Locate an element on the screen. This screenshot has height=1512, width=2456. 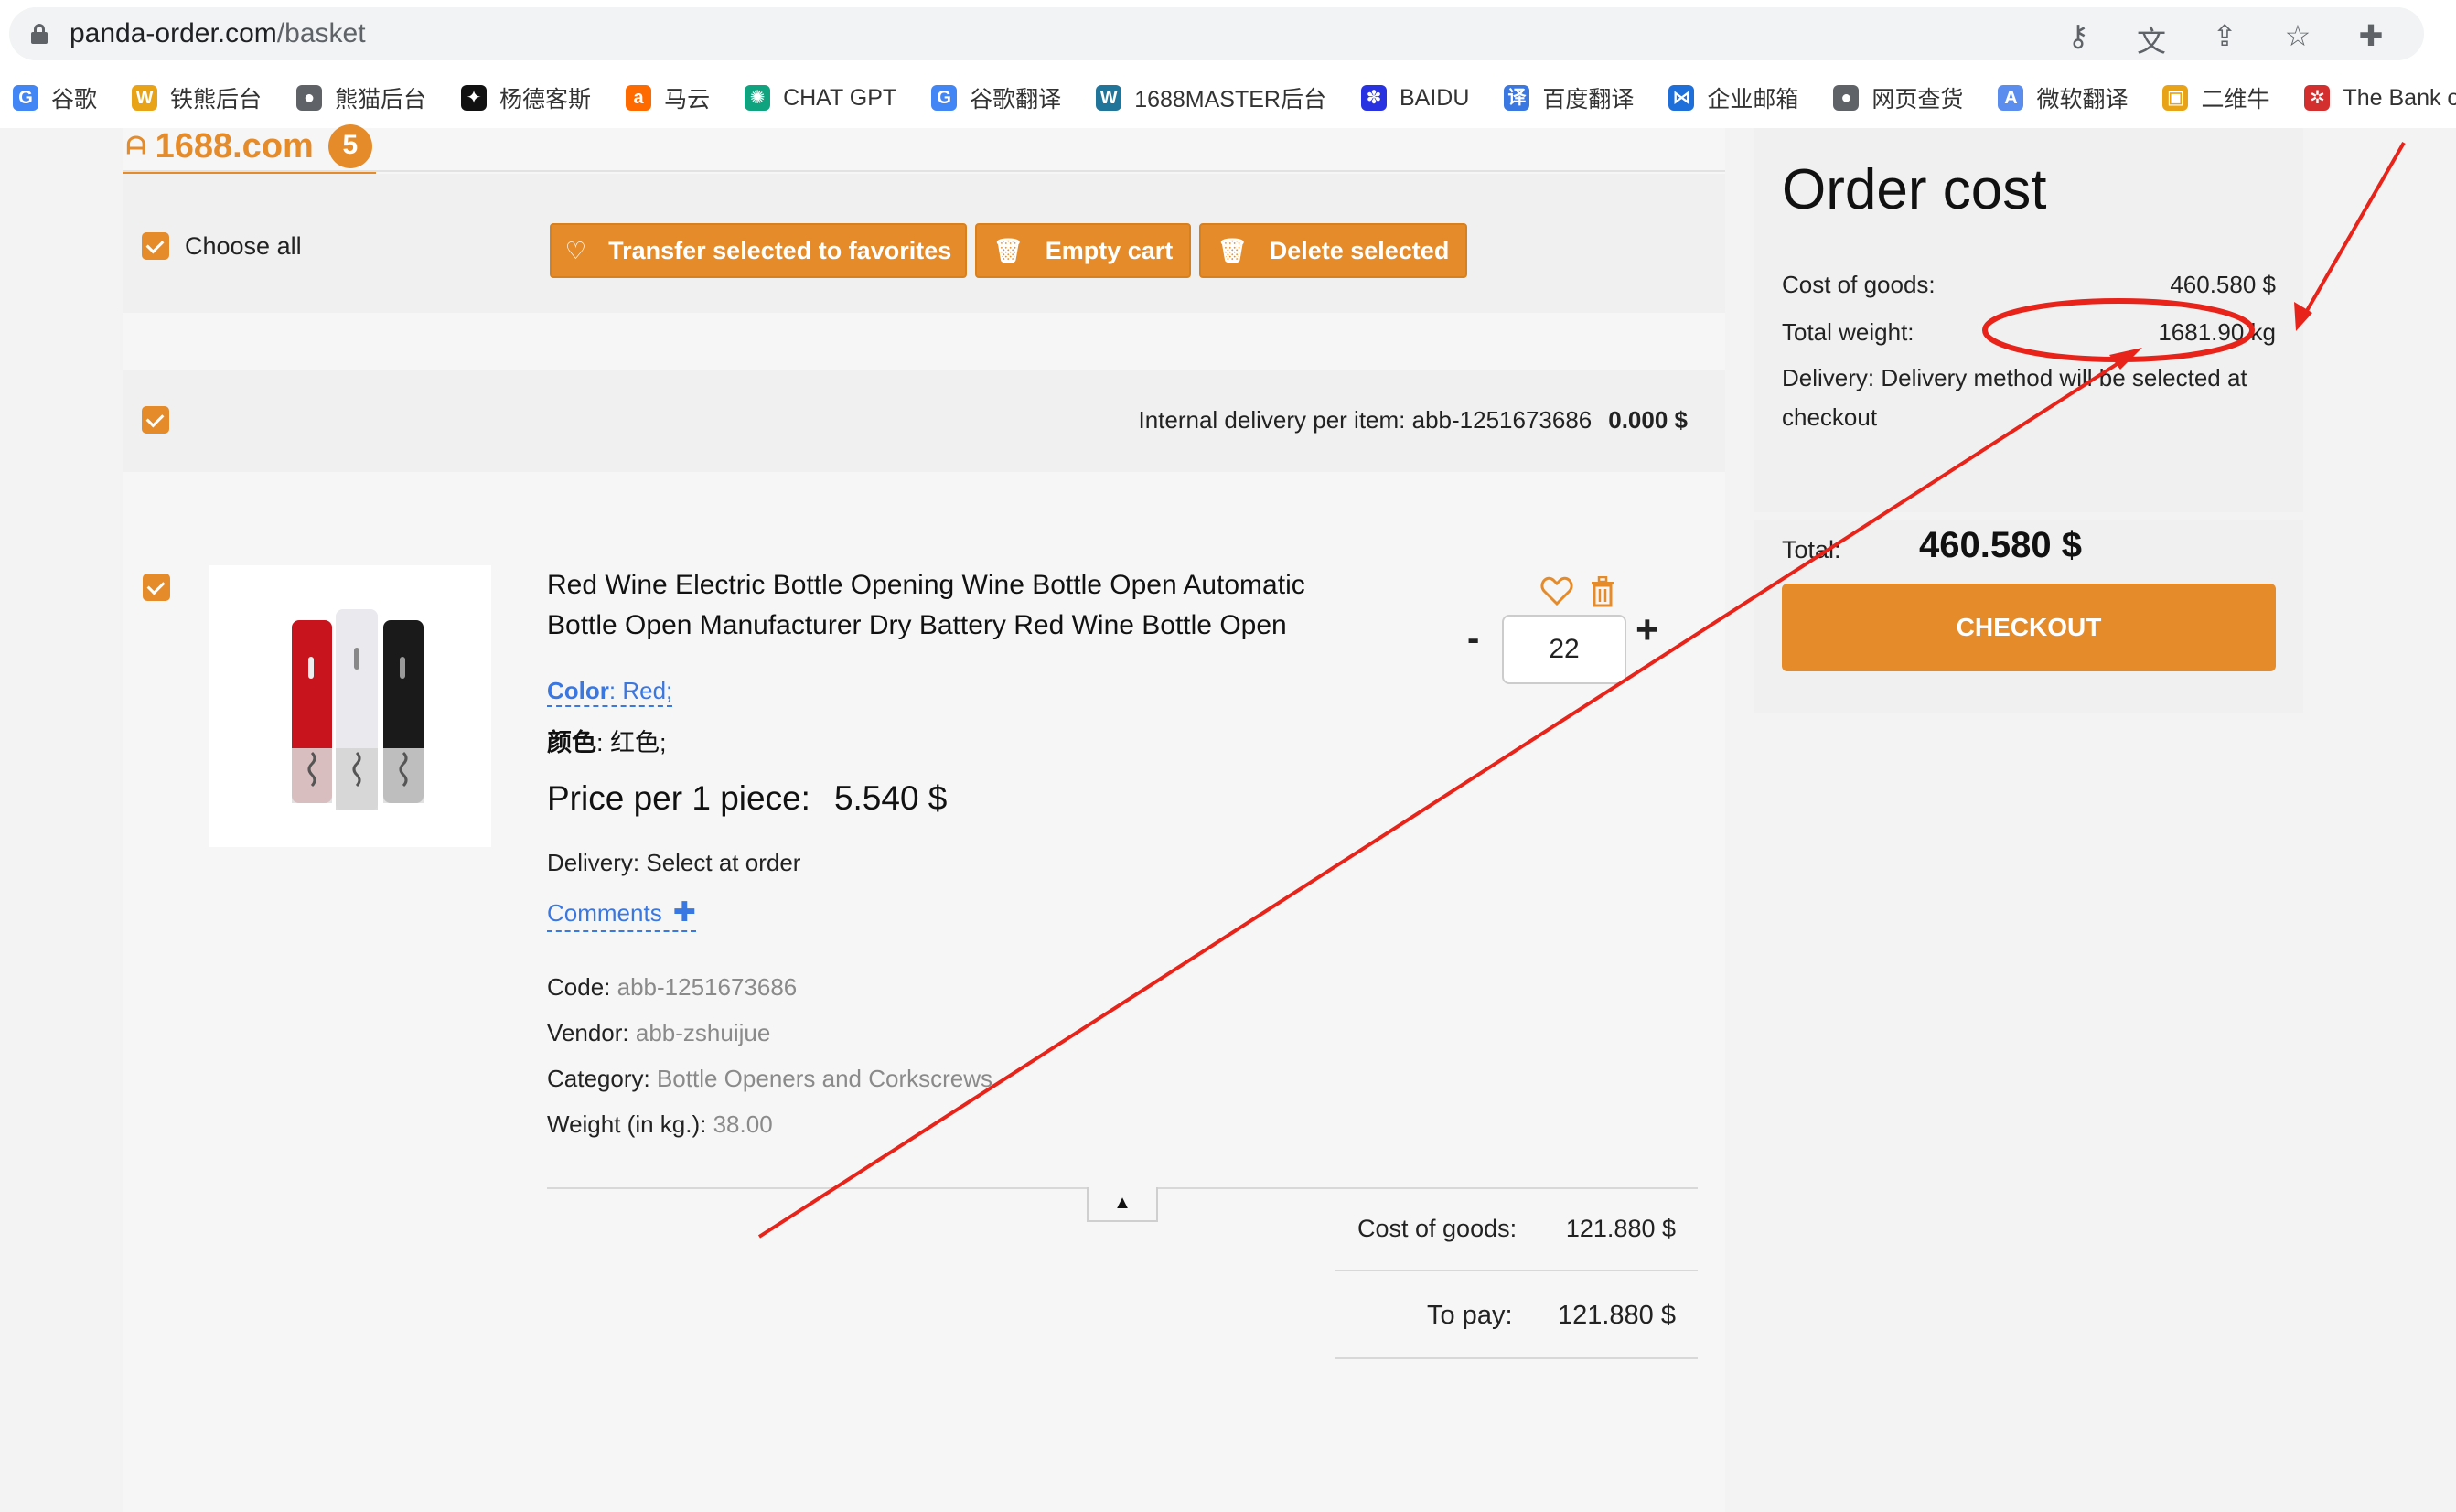
bookmark-label: 网页查货 is located at coordinates (1918, 100).